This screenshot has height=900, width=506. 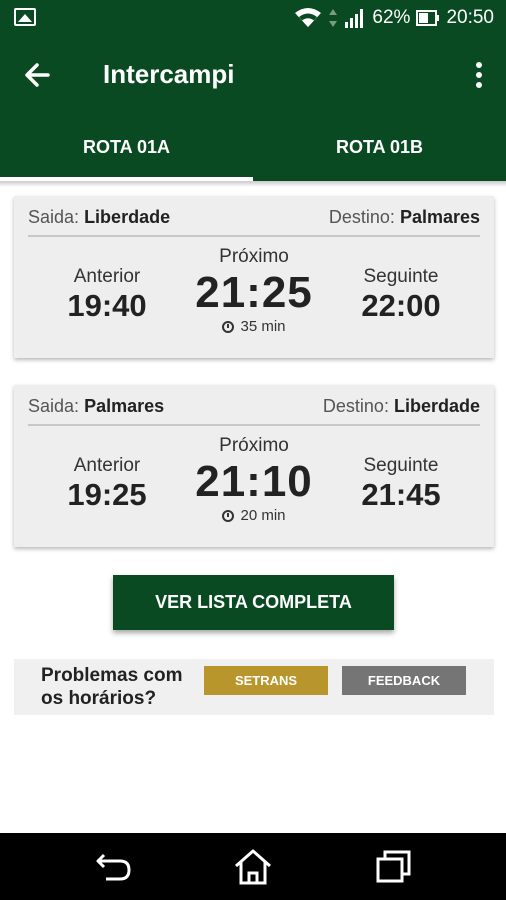 I want to click on following-time: 22:00, so click(x=401, y=305).